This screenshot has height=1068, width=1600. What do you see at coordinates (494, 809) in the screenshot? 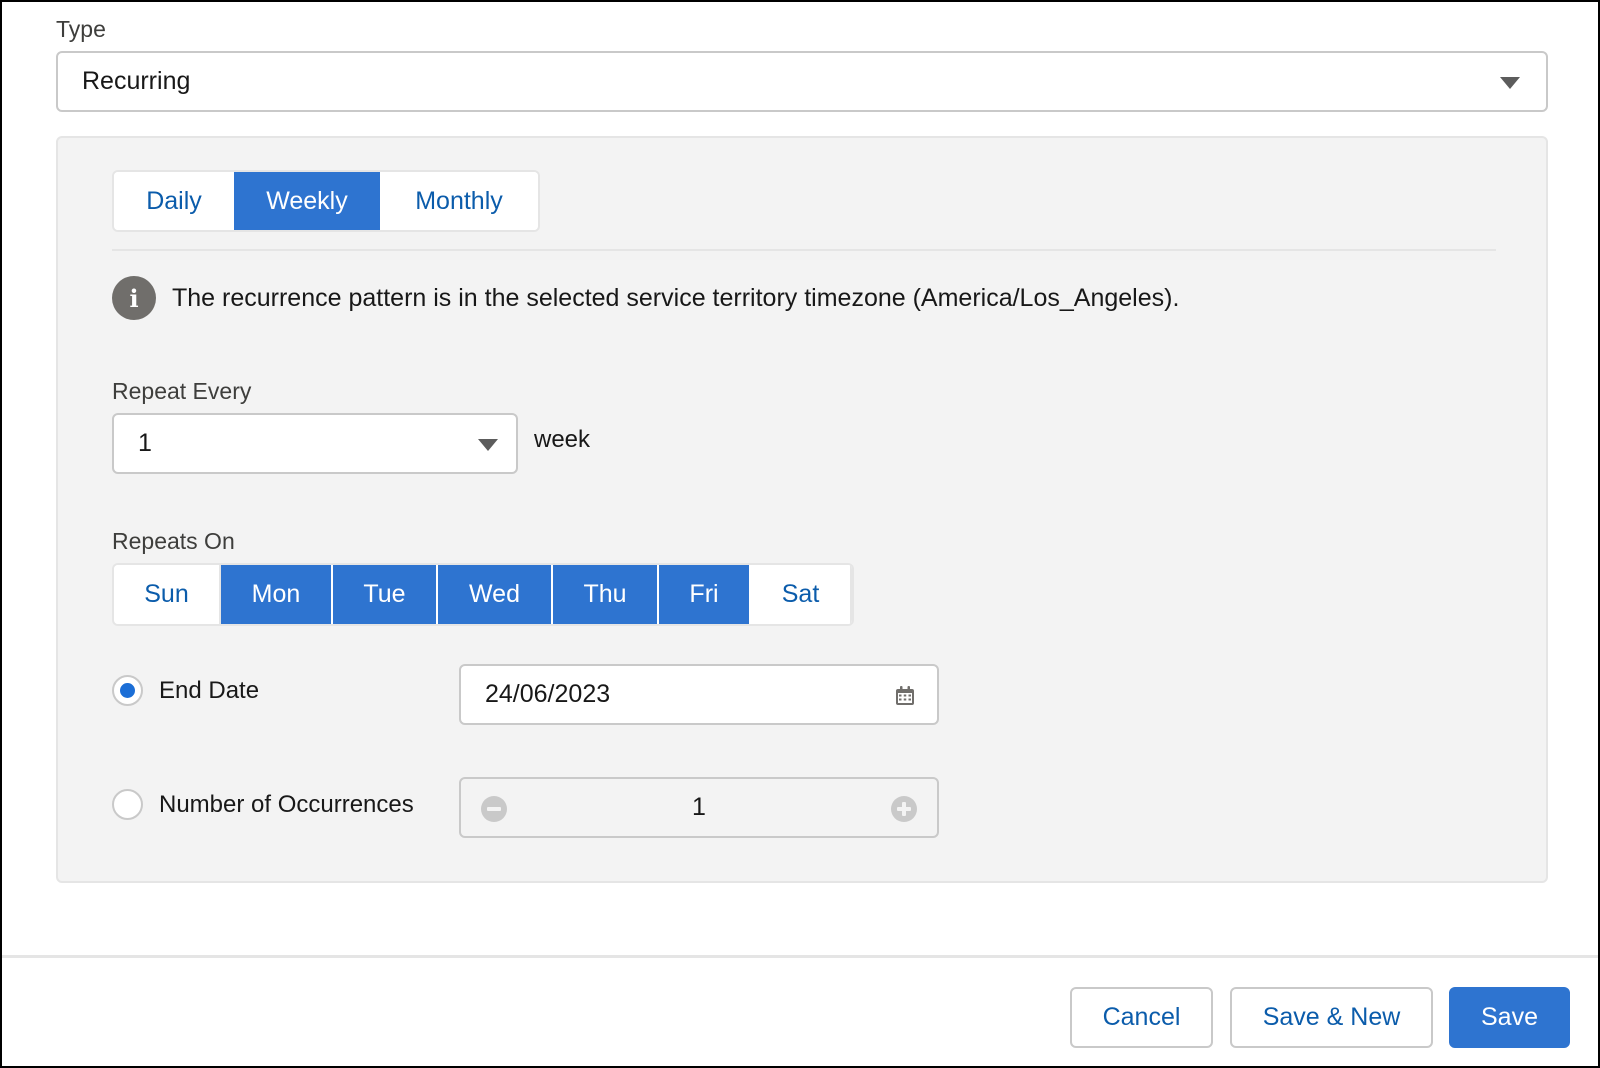
I see `decrement-icon` at bounding box center [494, 809].